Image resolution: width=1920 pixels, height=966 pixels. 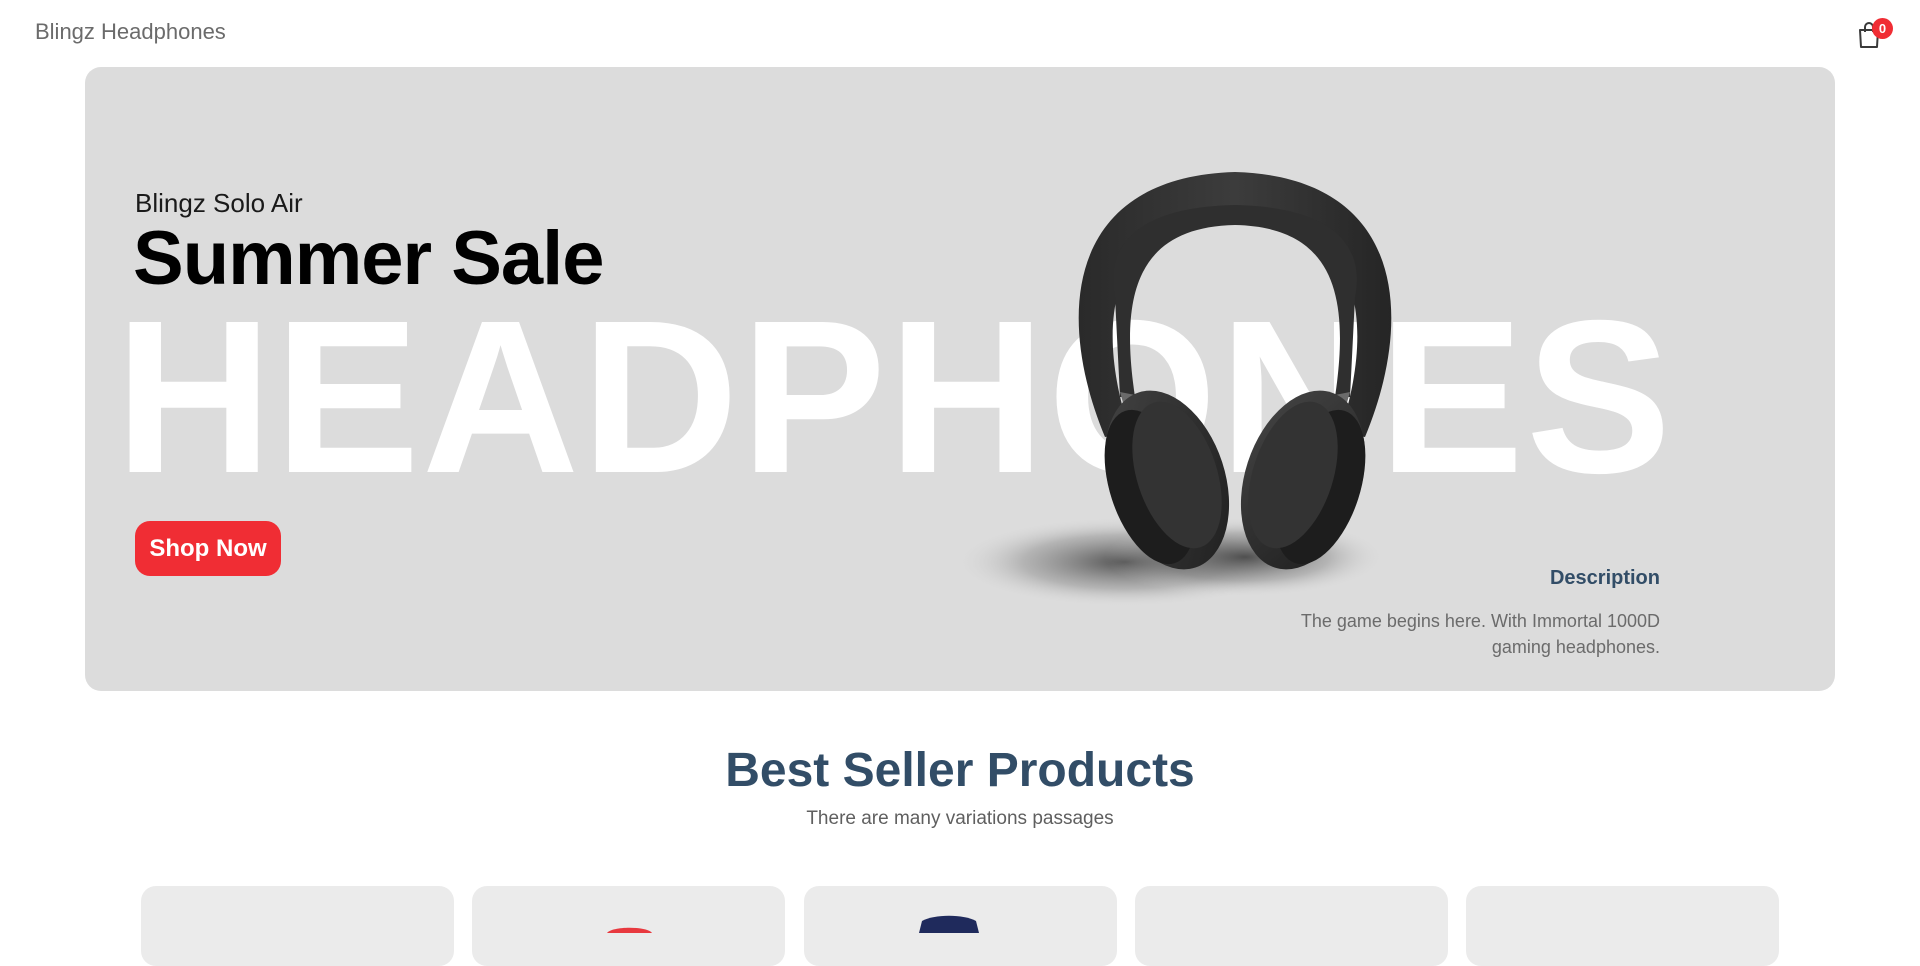 What do you see at coordinates (949, 924) in the screenshot?
I see `blue-headphones-image` at bounding box center [949, 924].